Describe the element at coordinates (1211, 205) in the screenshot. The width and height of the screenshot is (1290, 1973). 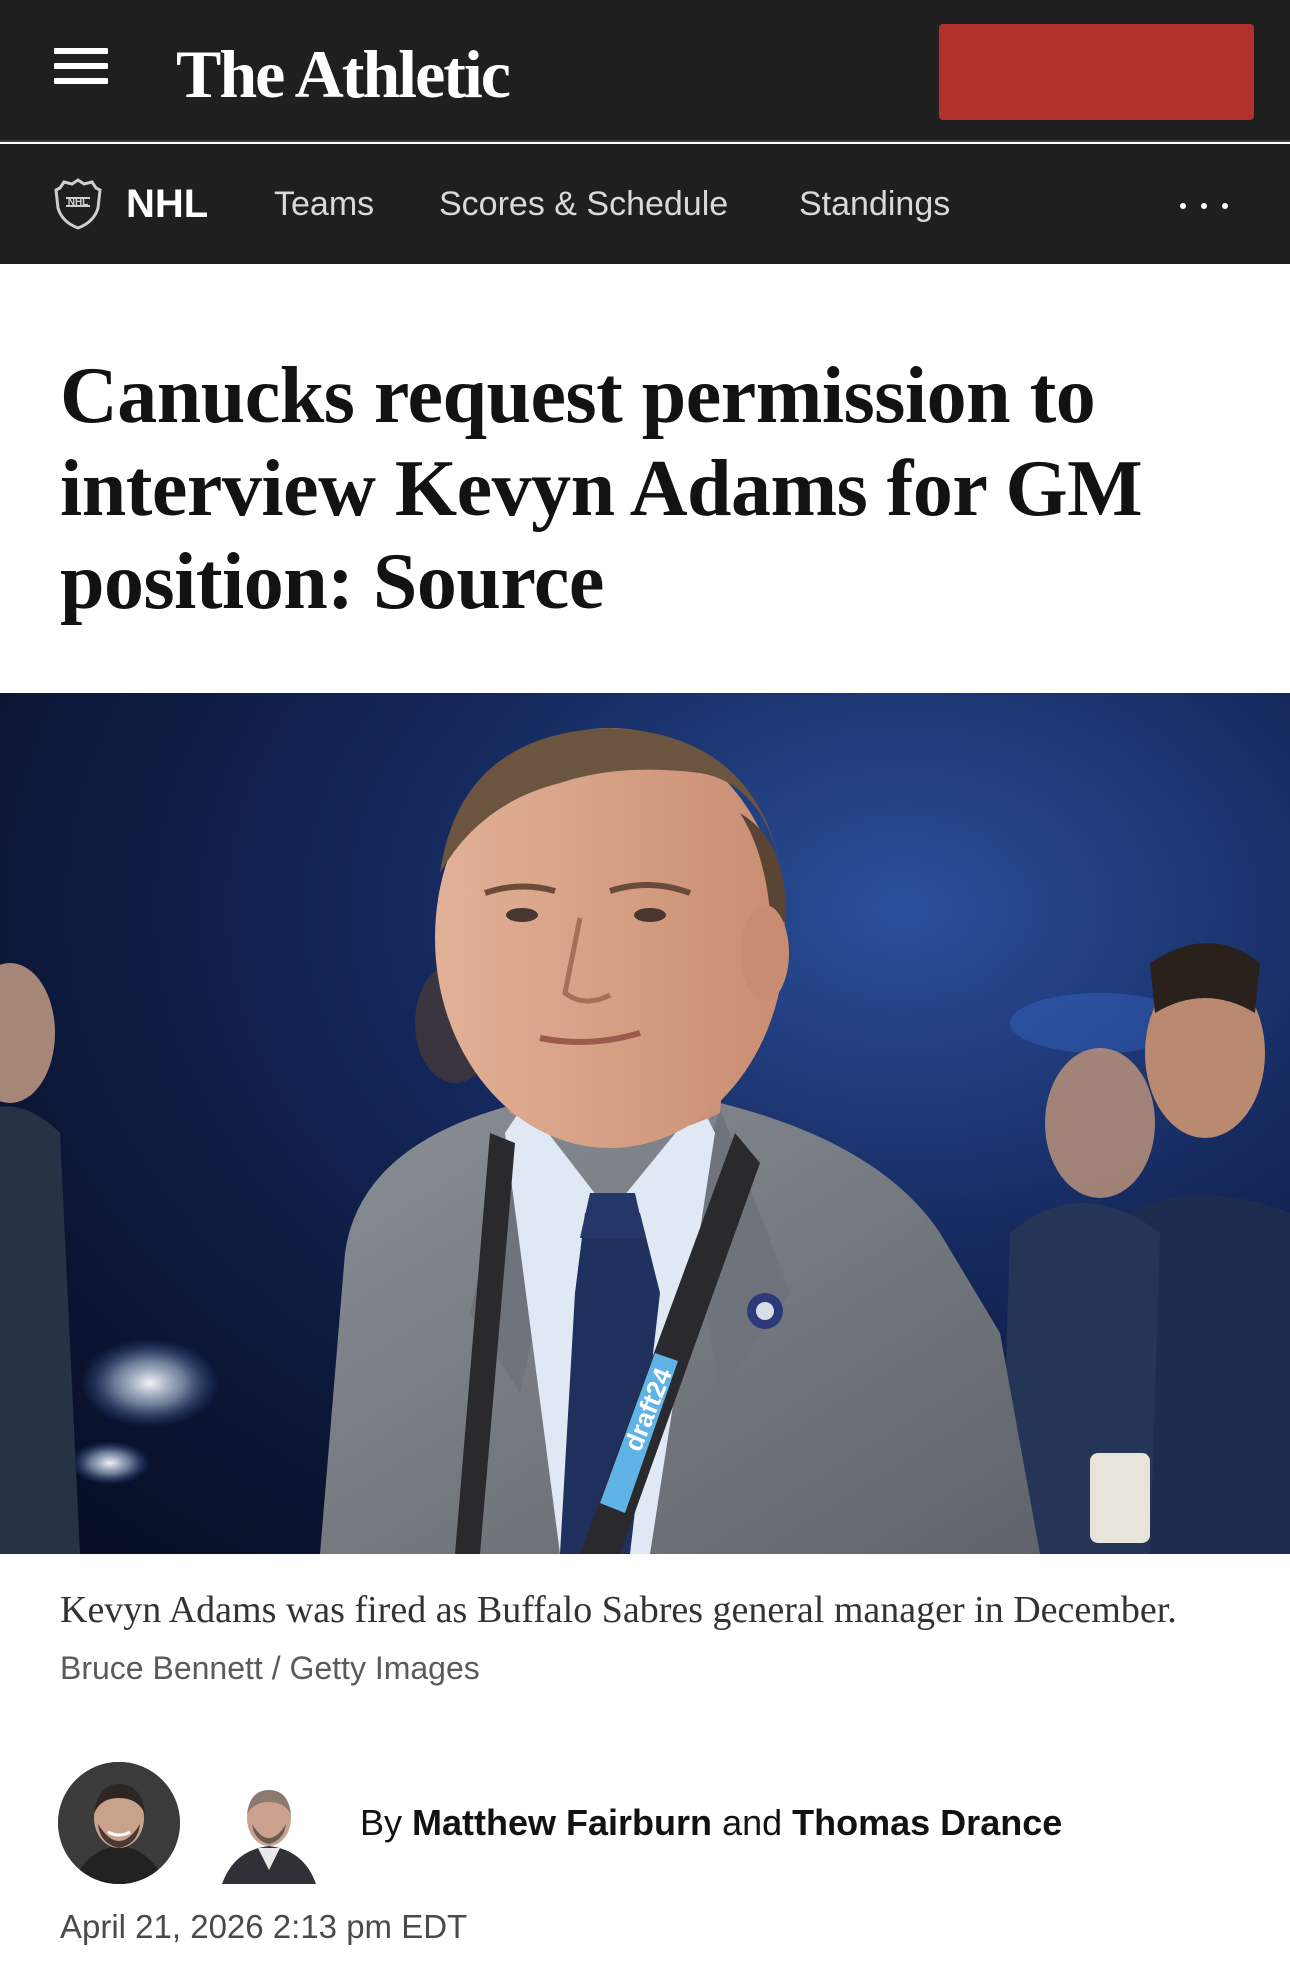
I see `more-dots-icon` at that location.